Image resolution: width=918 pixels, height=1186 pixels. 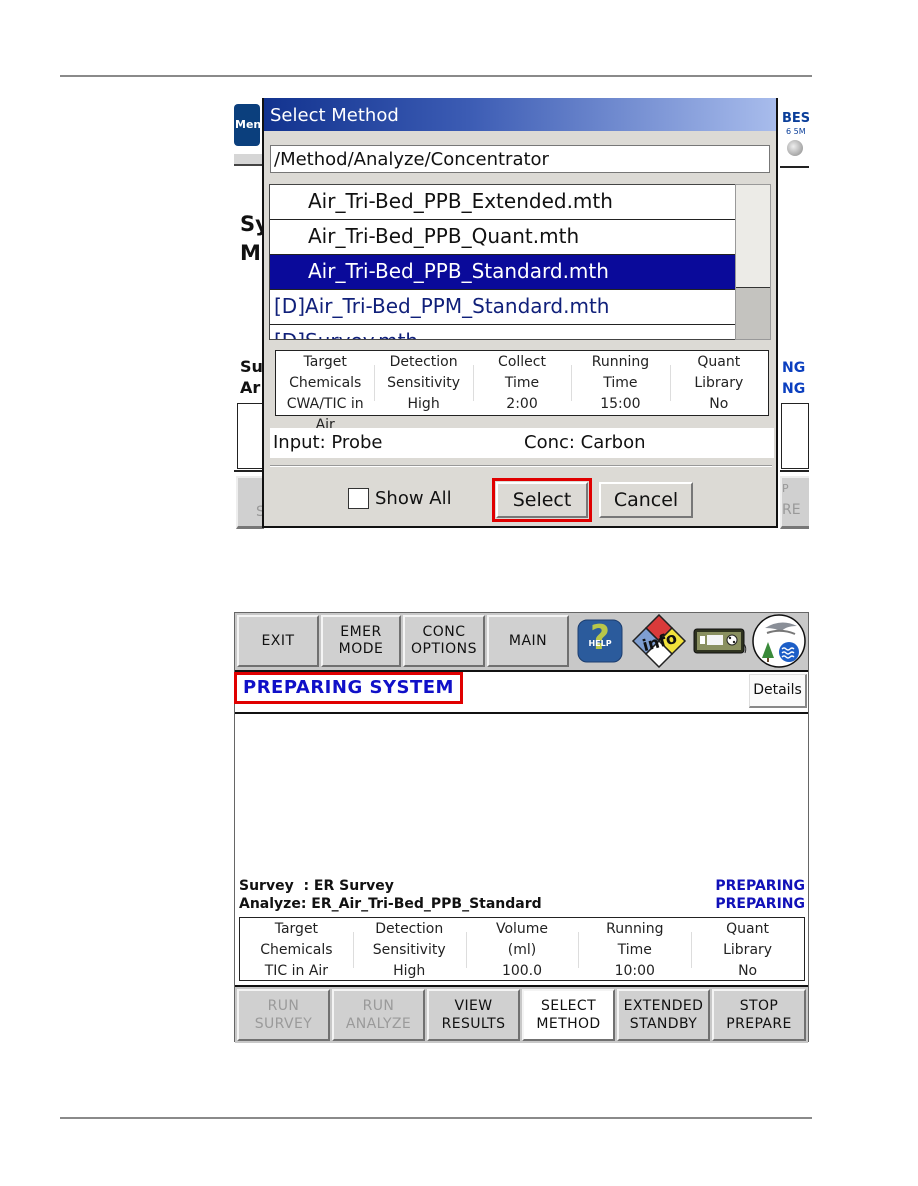 What do you see at coordinates (348, 688) in the screenshot?
I see `preparing-system-status: PREPARING SYSTEM` at bounding box center [348, 688].